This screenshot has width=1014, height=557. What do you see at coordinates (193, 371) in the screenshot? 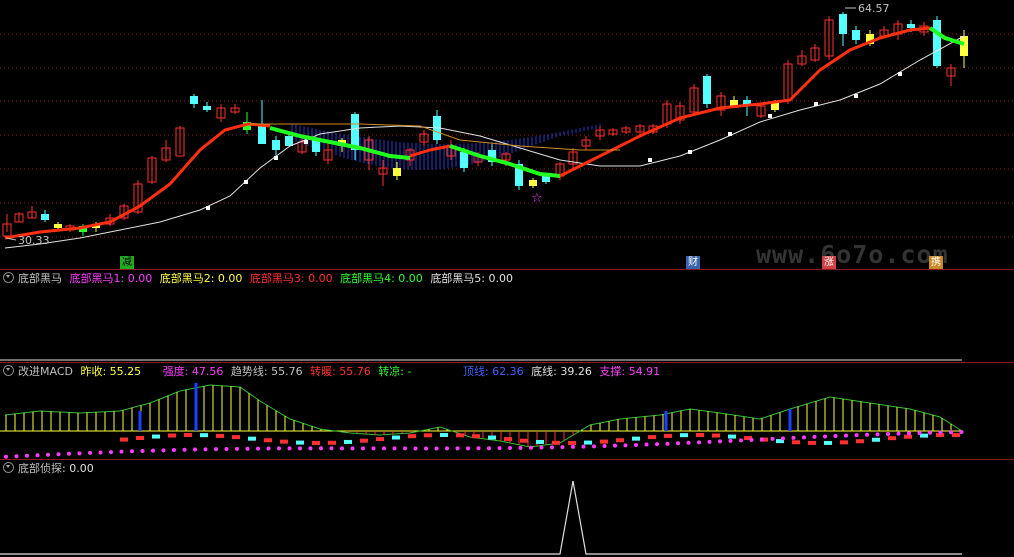
I see `pane3-item: 强度: 47.56` at bounding box center [193, 371].